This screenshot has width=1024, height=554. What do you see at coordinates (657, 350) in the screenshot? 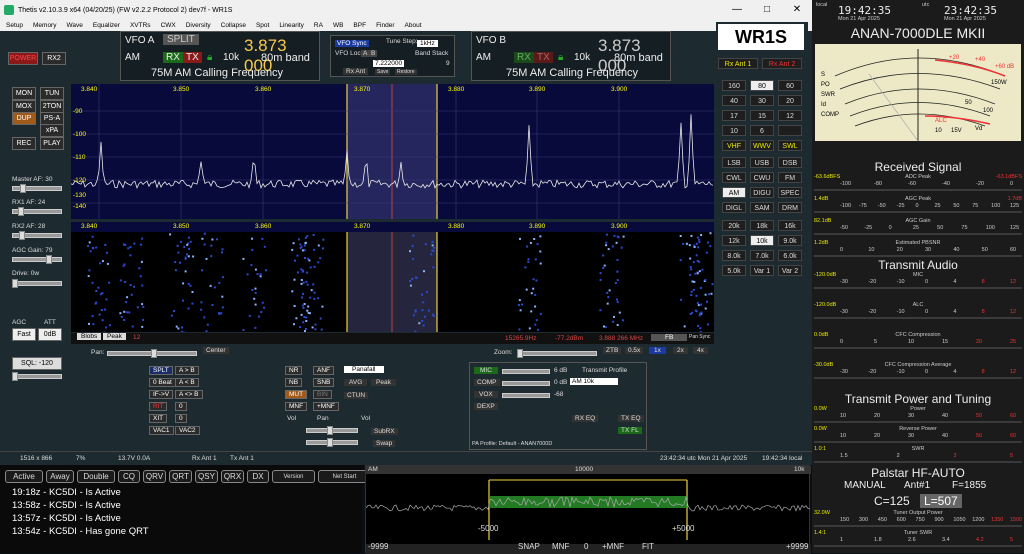
I see `zoom-1x-button: 1x` at bounding box center [657, 350].